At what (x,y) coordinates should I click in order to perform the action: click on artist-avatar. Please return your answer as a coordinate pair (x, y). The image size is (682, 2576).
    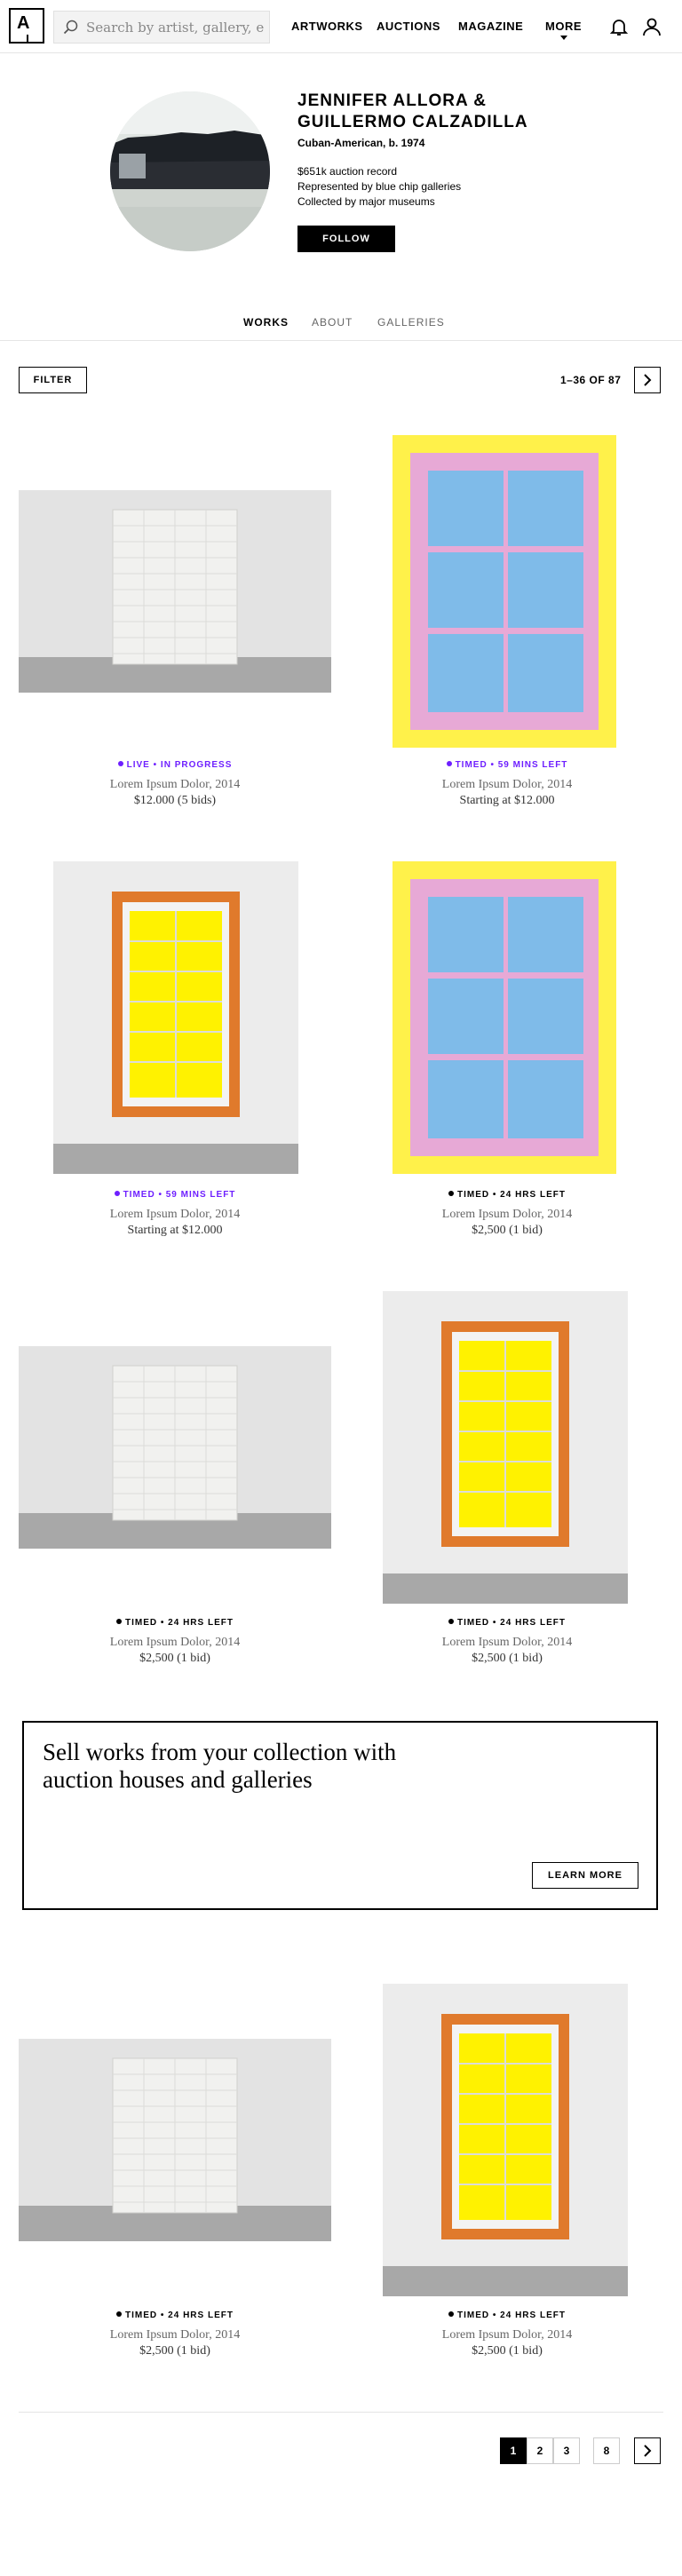
    Looking at the image, I should click on (190, 171).